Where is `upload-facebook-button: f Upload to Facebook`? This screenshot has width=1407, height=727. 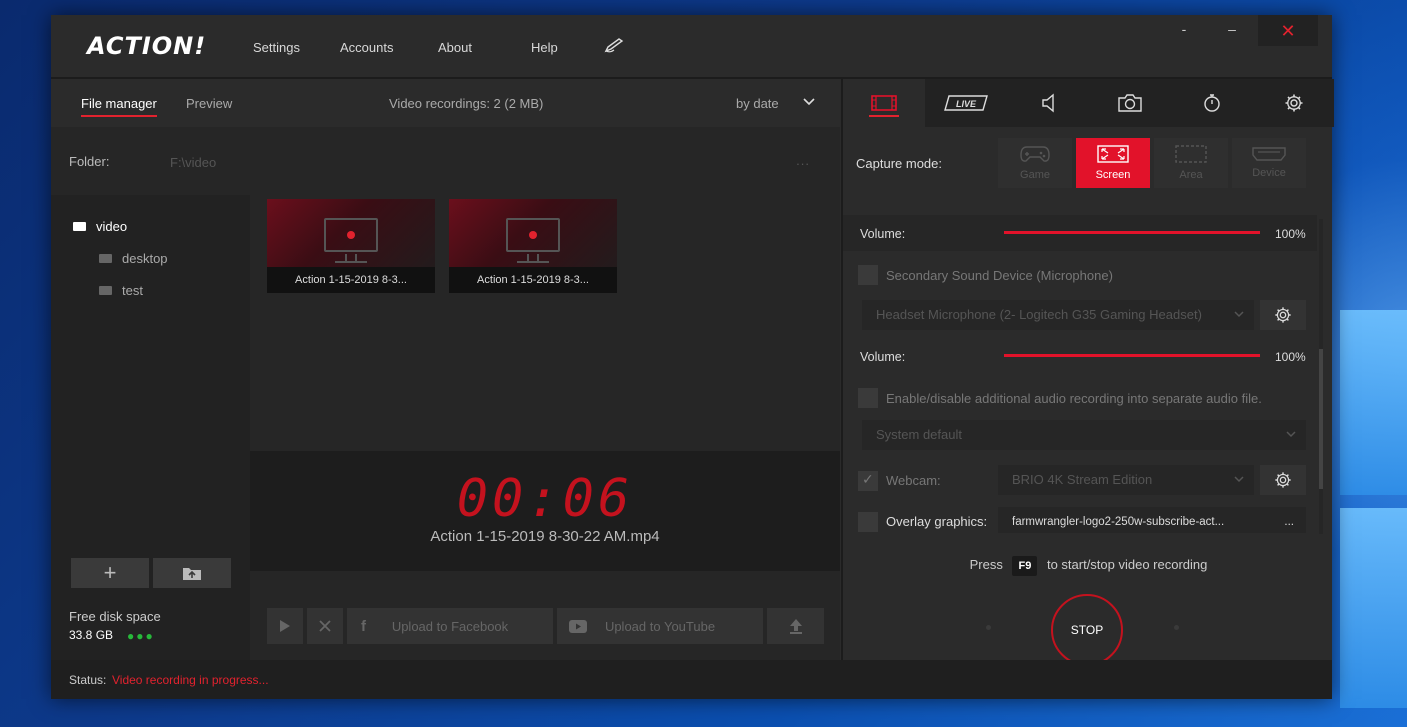
upload-facebook-button: f Upload to Facebook is located at coordinates (450, 626).